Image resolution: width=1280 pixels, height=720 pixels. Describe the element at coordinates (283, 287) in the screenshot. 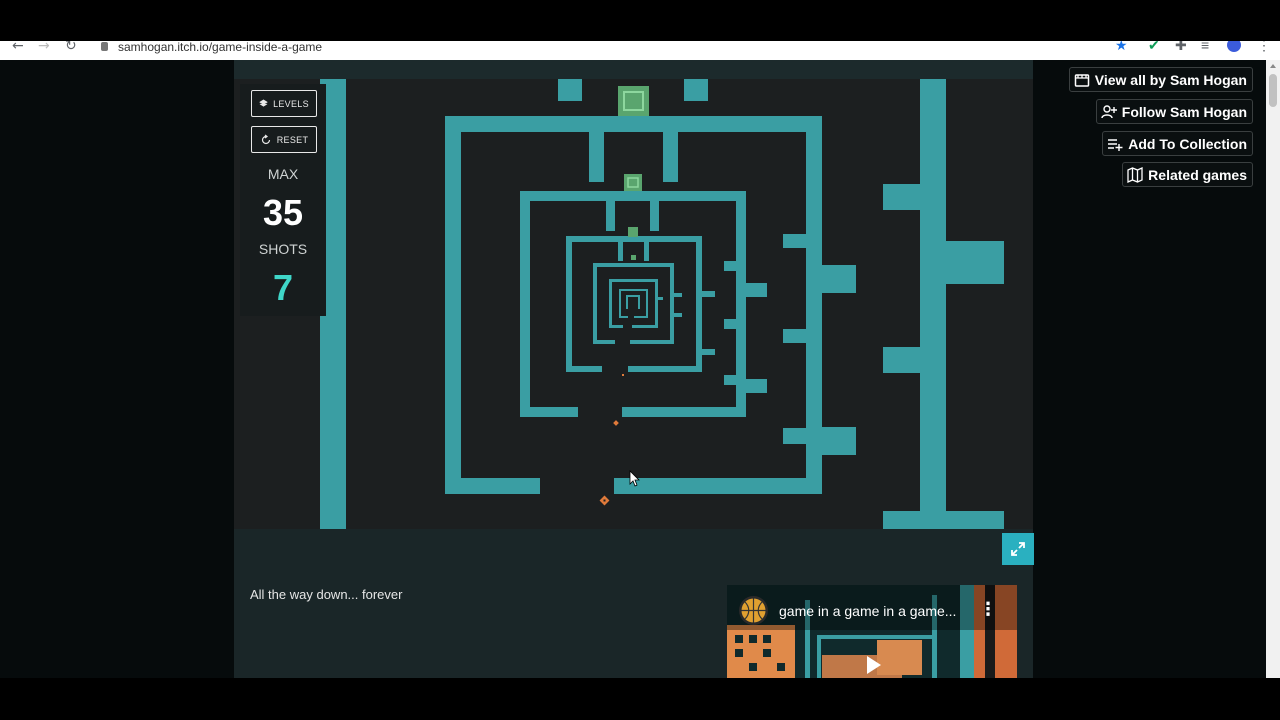

I see `shots-value: 7` at that location.